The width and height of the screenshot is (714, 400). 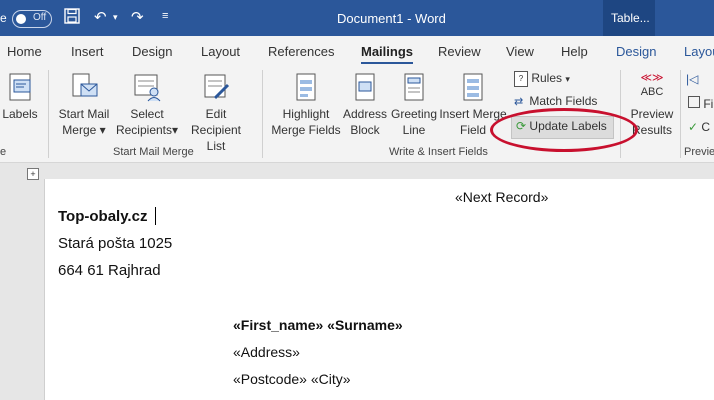 What do you see at coordinates (473, 87) in the screenshot?
I see `insert-merge-field-icon` at bounding box center [473, 87].